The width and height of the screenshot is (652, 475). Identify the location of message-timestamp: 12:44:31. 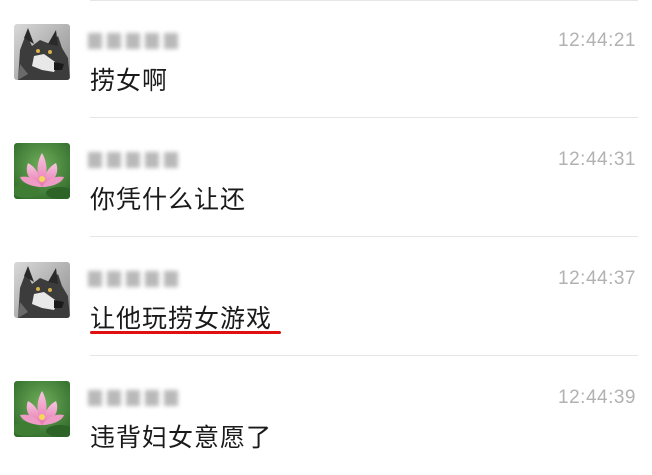
(597, 159).